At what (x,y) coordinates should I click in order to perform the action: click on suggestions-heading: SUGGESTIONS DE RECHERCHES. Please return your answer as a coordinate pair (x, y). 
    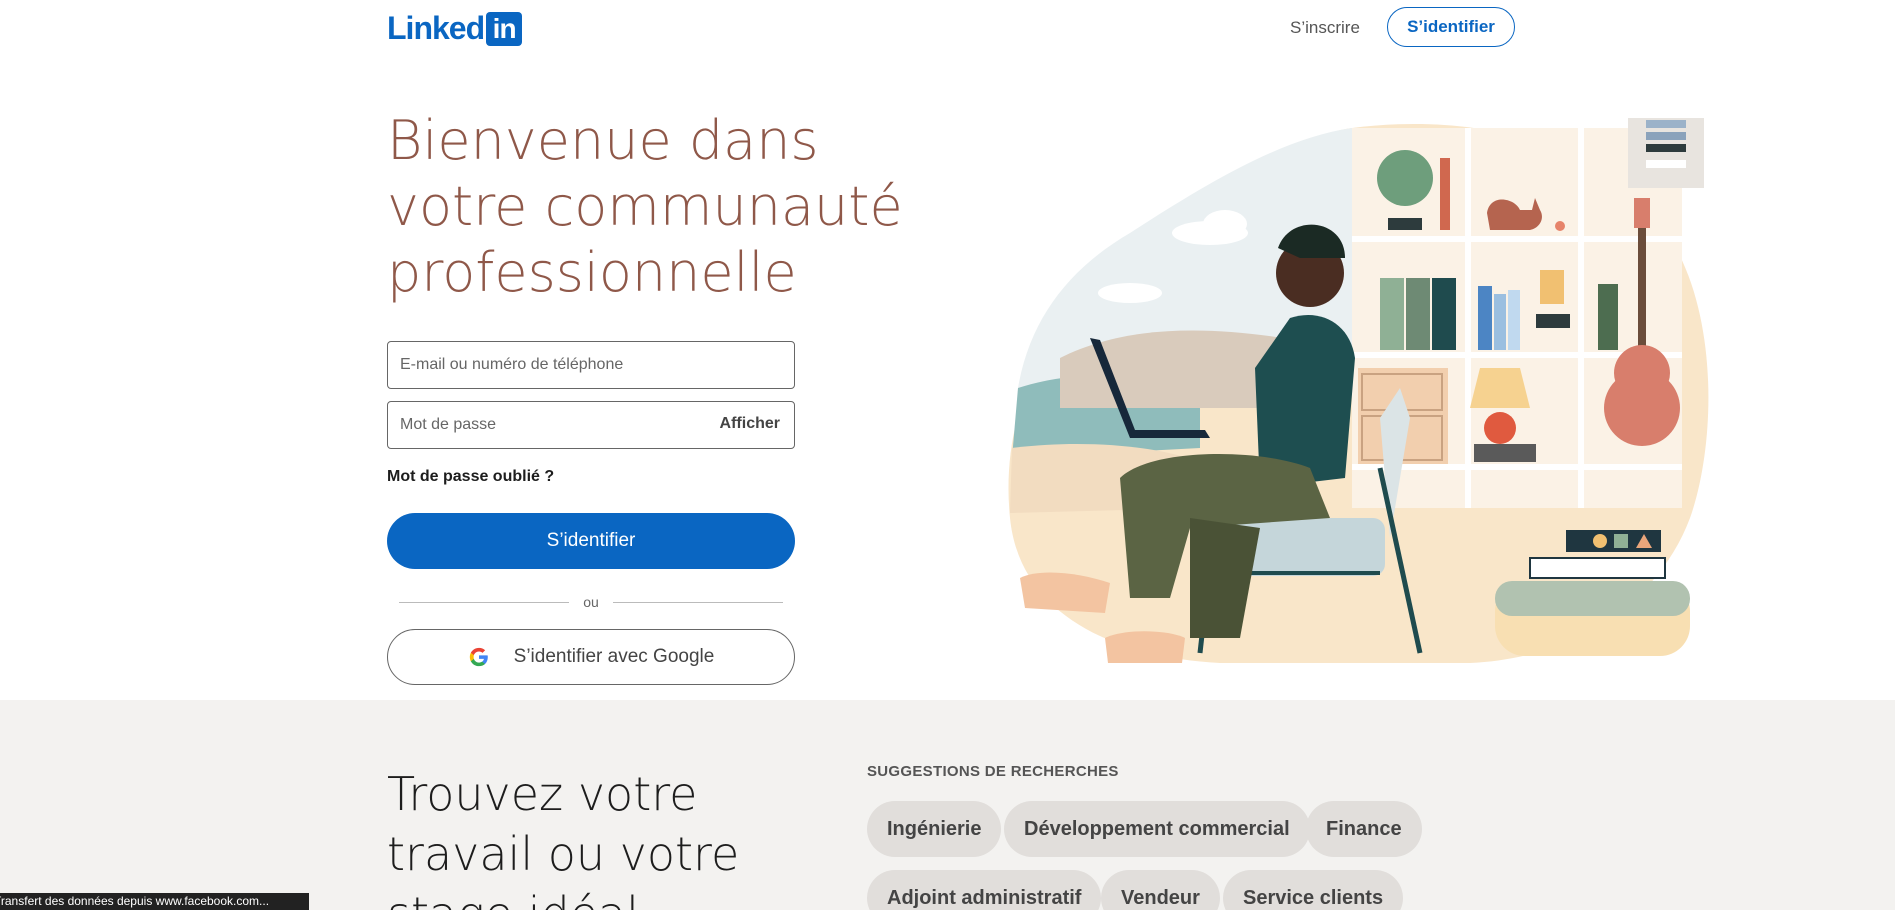
    Looking at the image, I should click on (993, 771).